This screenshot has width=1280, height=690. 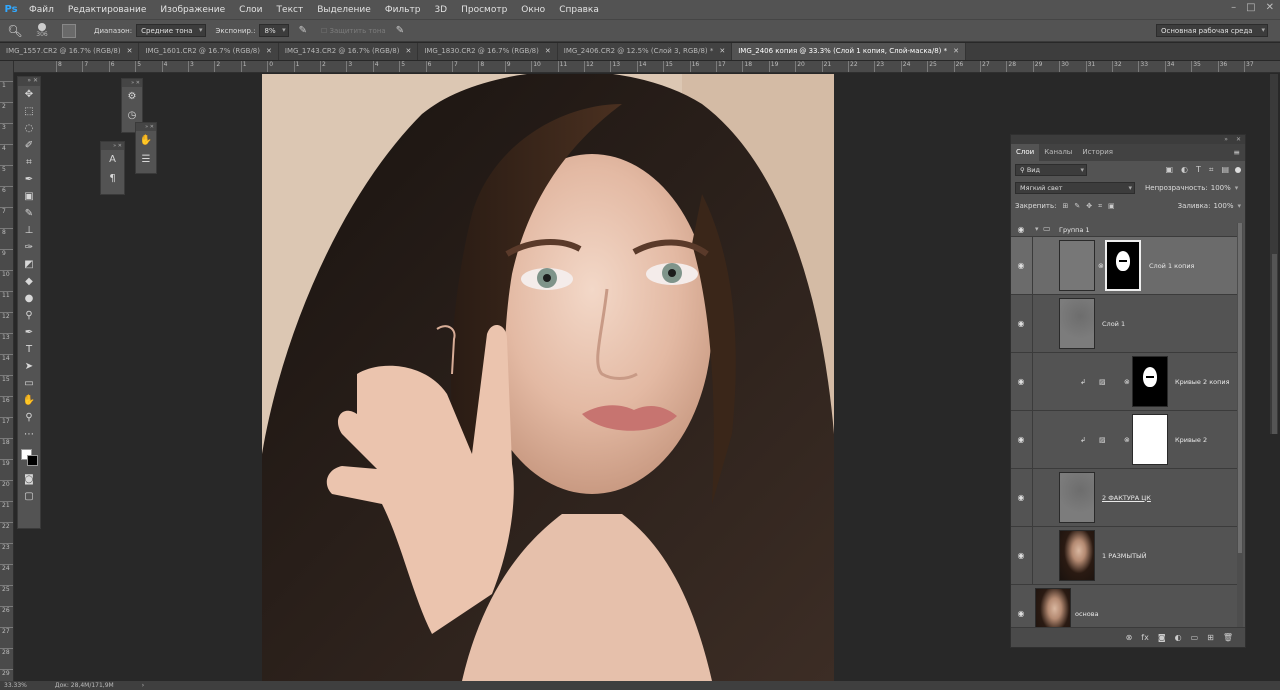 What do you see at coordinates (1065, 206) in the screenshot?
I see `lock-transparency-icon: ⊞` at bounding box center [1065, 206].